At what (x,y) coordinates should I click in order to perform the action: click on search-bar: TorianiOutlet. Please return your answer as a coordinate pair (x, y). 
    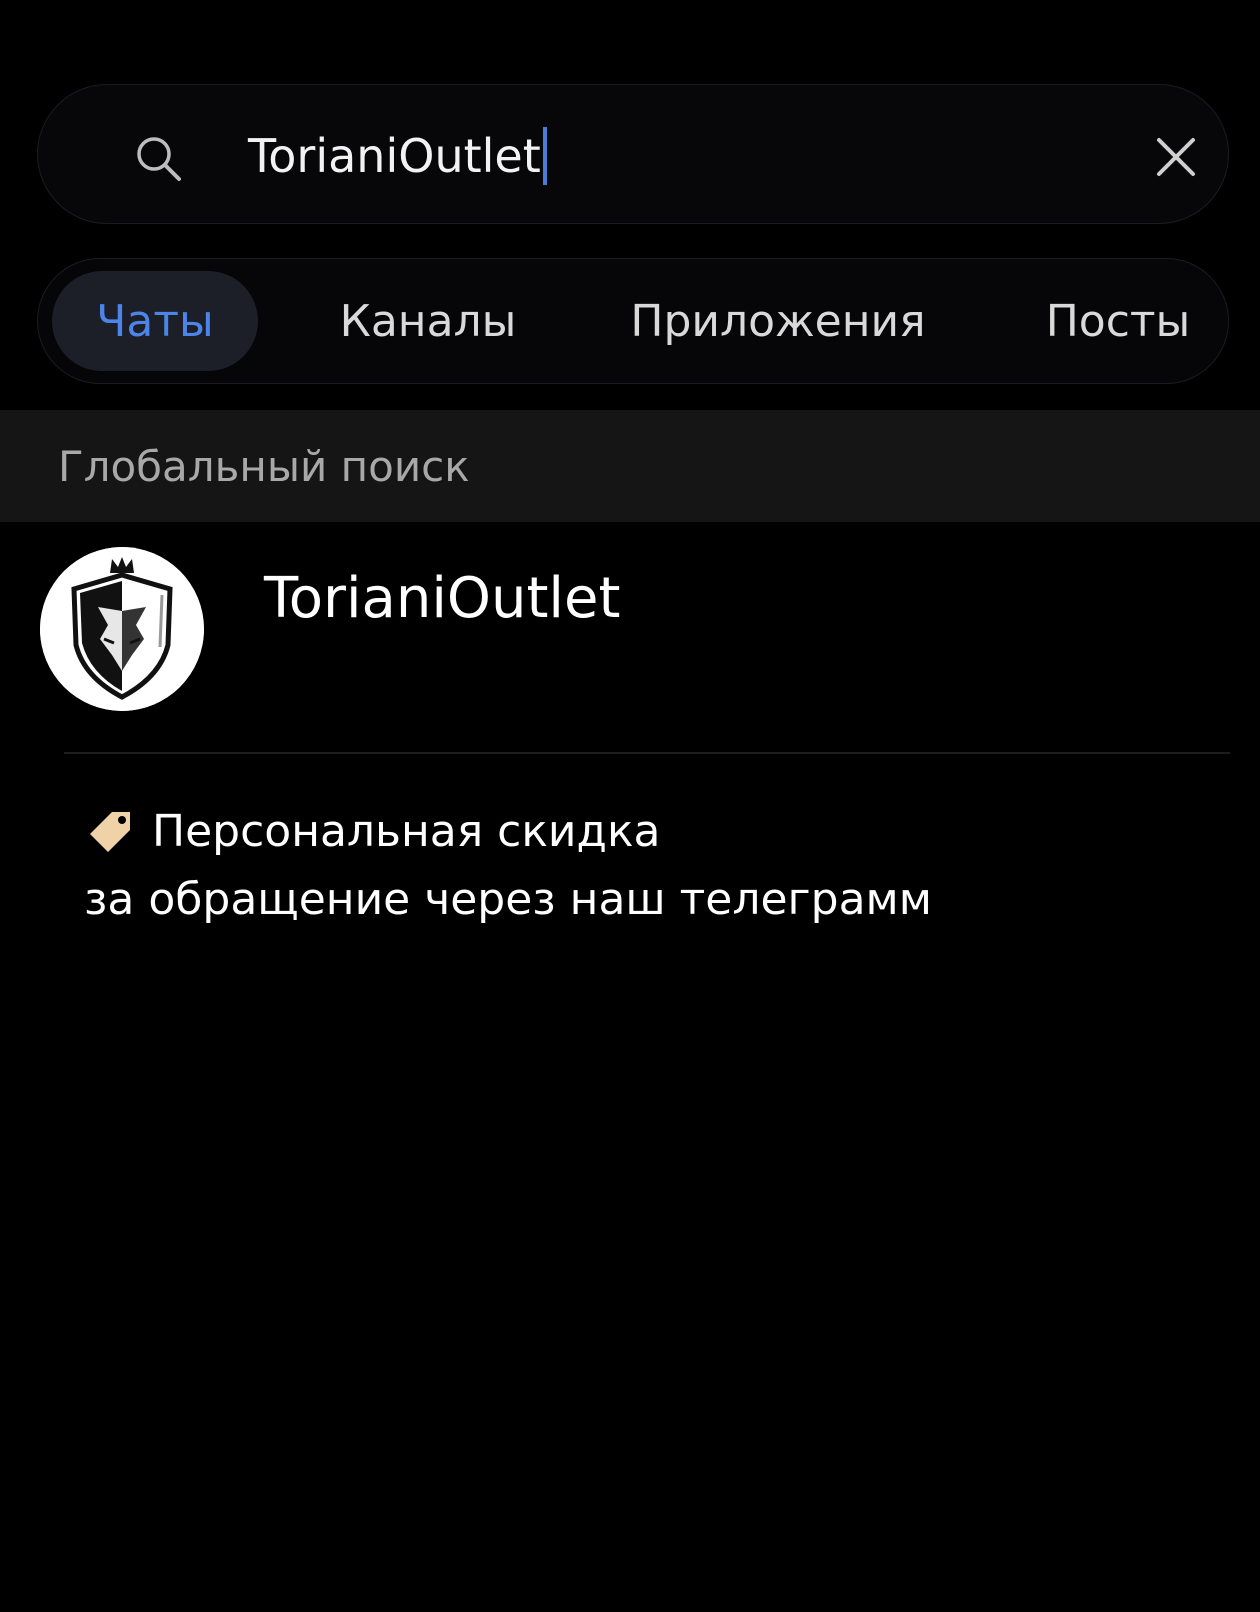
    Looking at the image, I should click on (633, 154).